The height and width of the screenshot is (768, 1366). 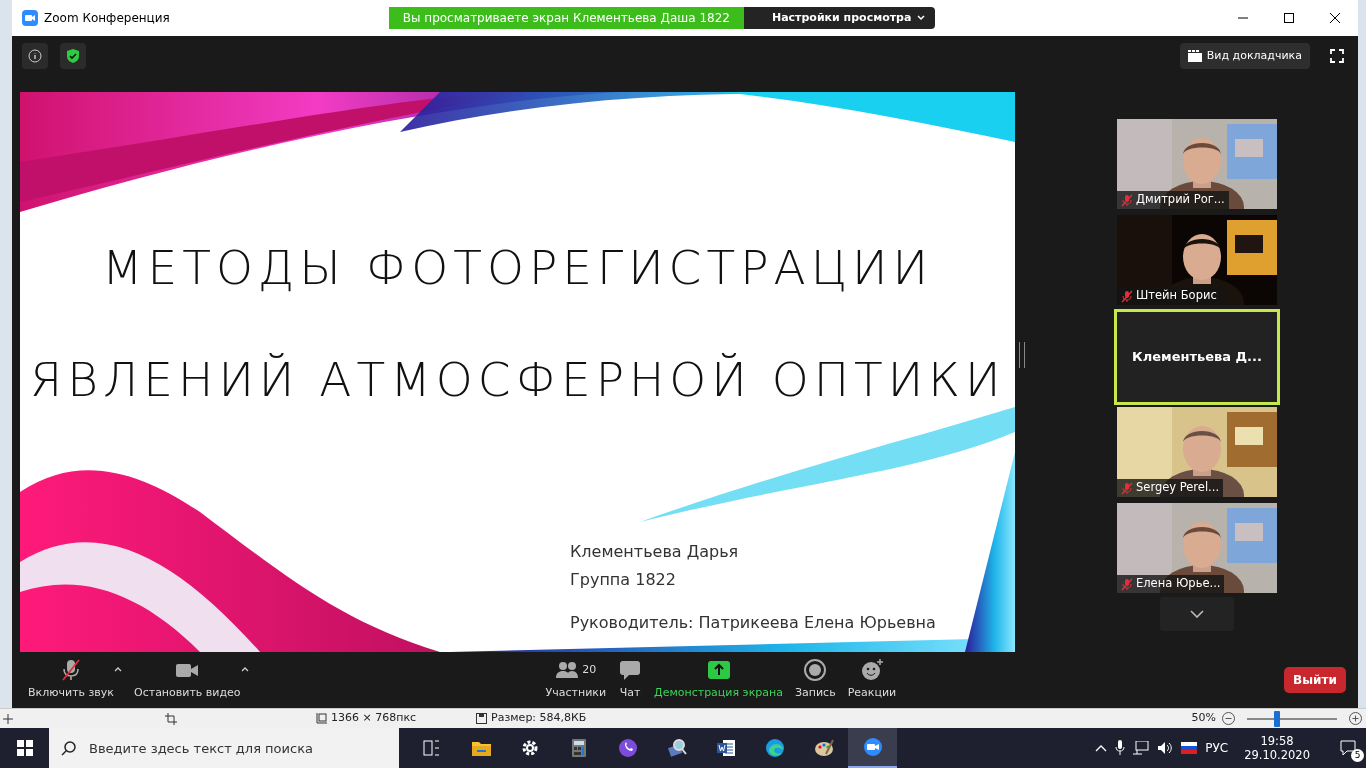 I want to click on browser-swirl-icon, so click(x=774, y=748).